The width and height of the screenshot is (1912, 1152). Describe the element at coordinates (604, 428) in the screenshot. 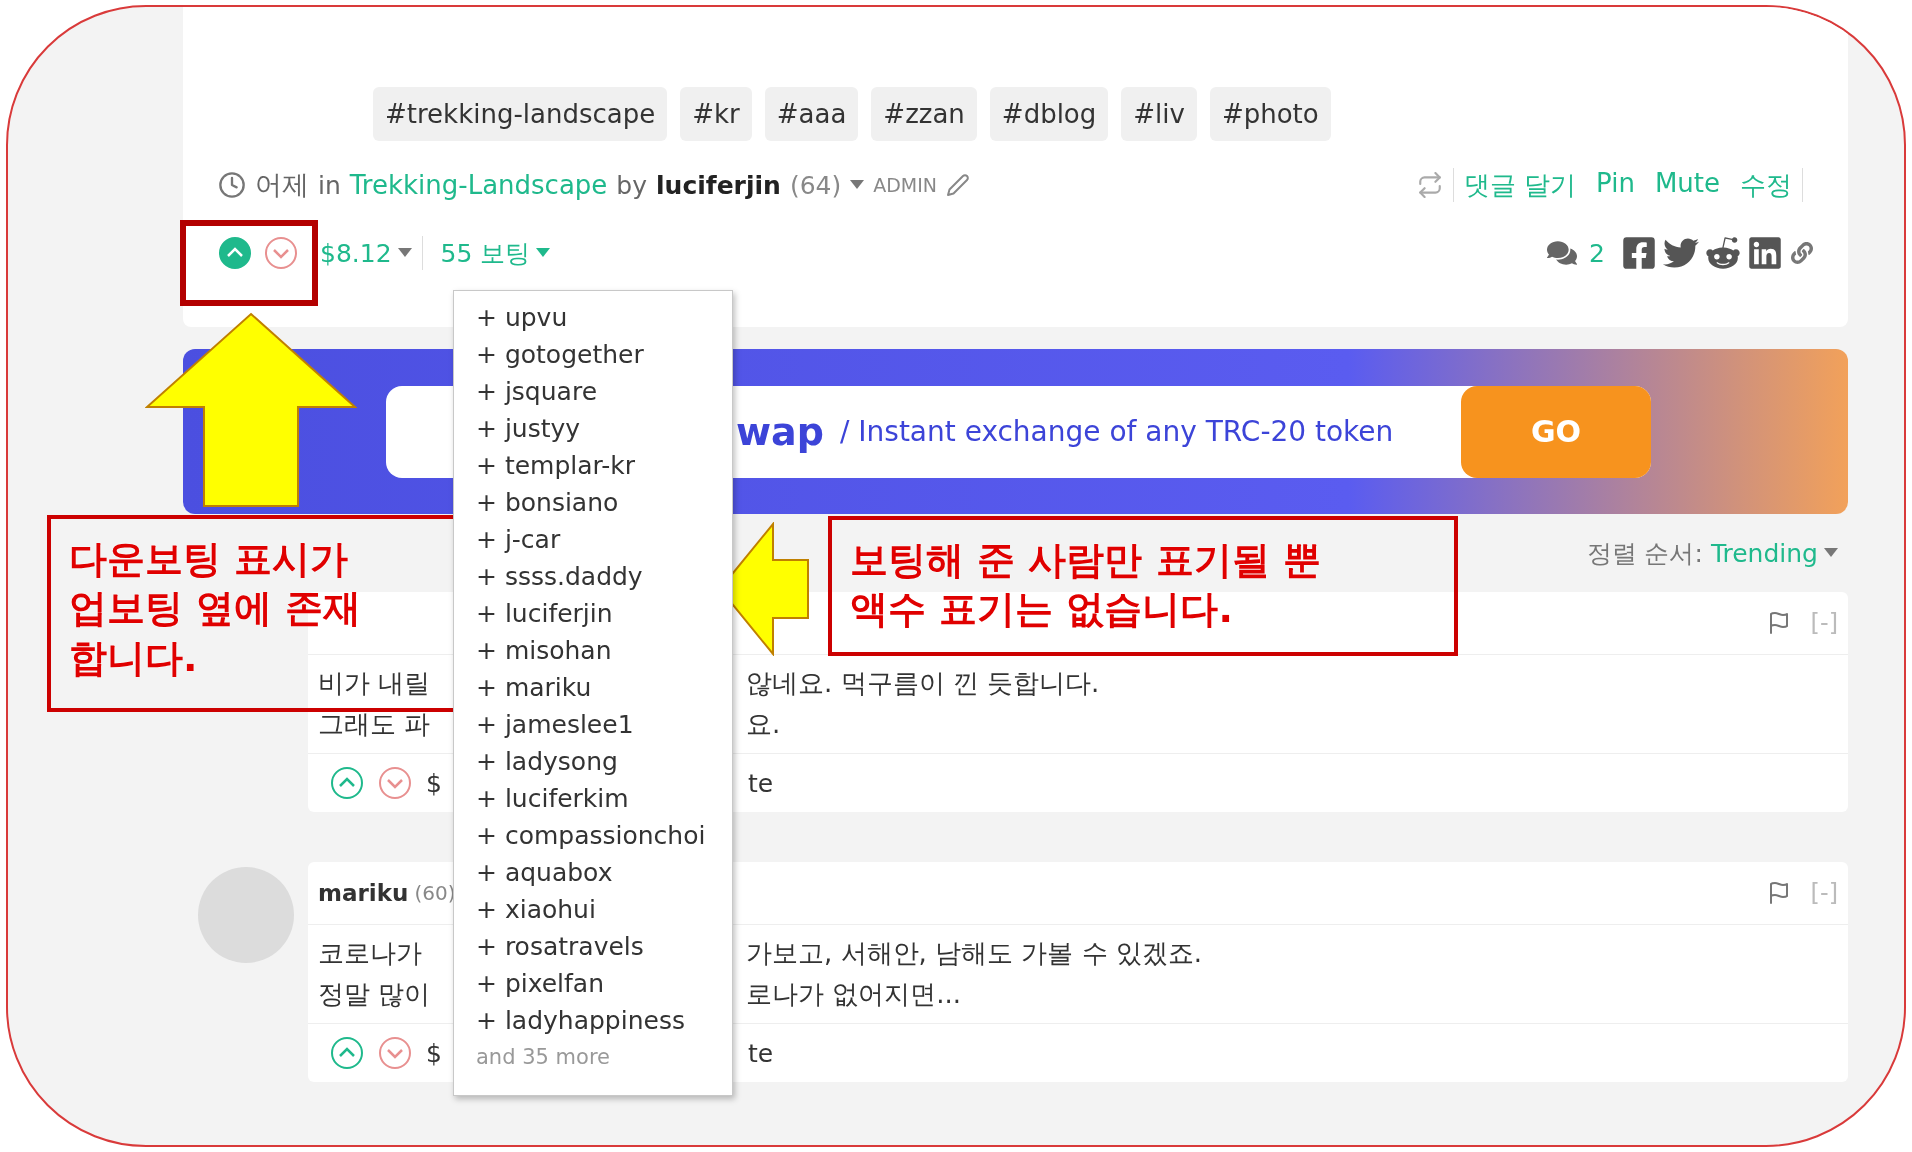

I see `voter-item: + justyy` at that location.